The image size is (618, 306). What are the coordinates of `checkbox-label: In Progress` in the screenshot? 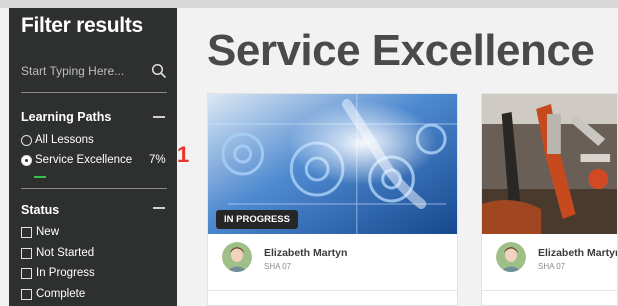 It's located at (65, 273).